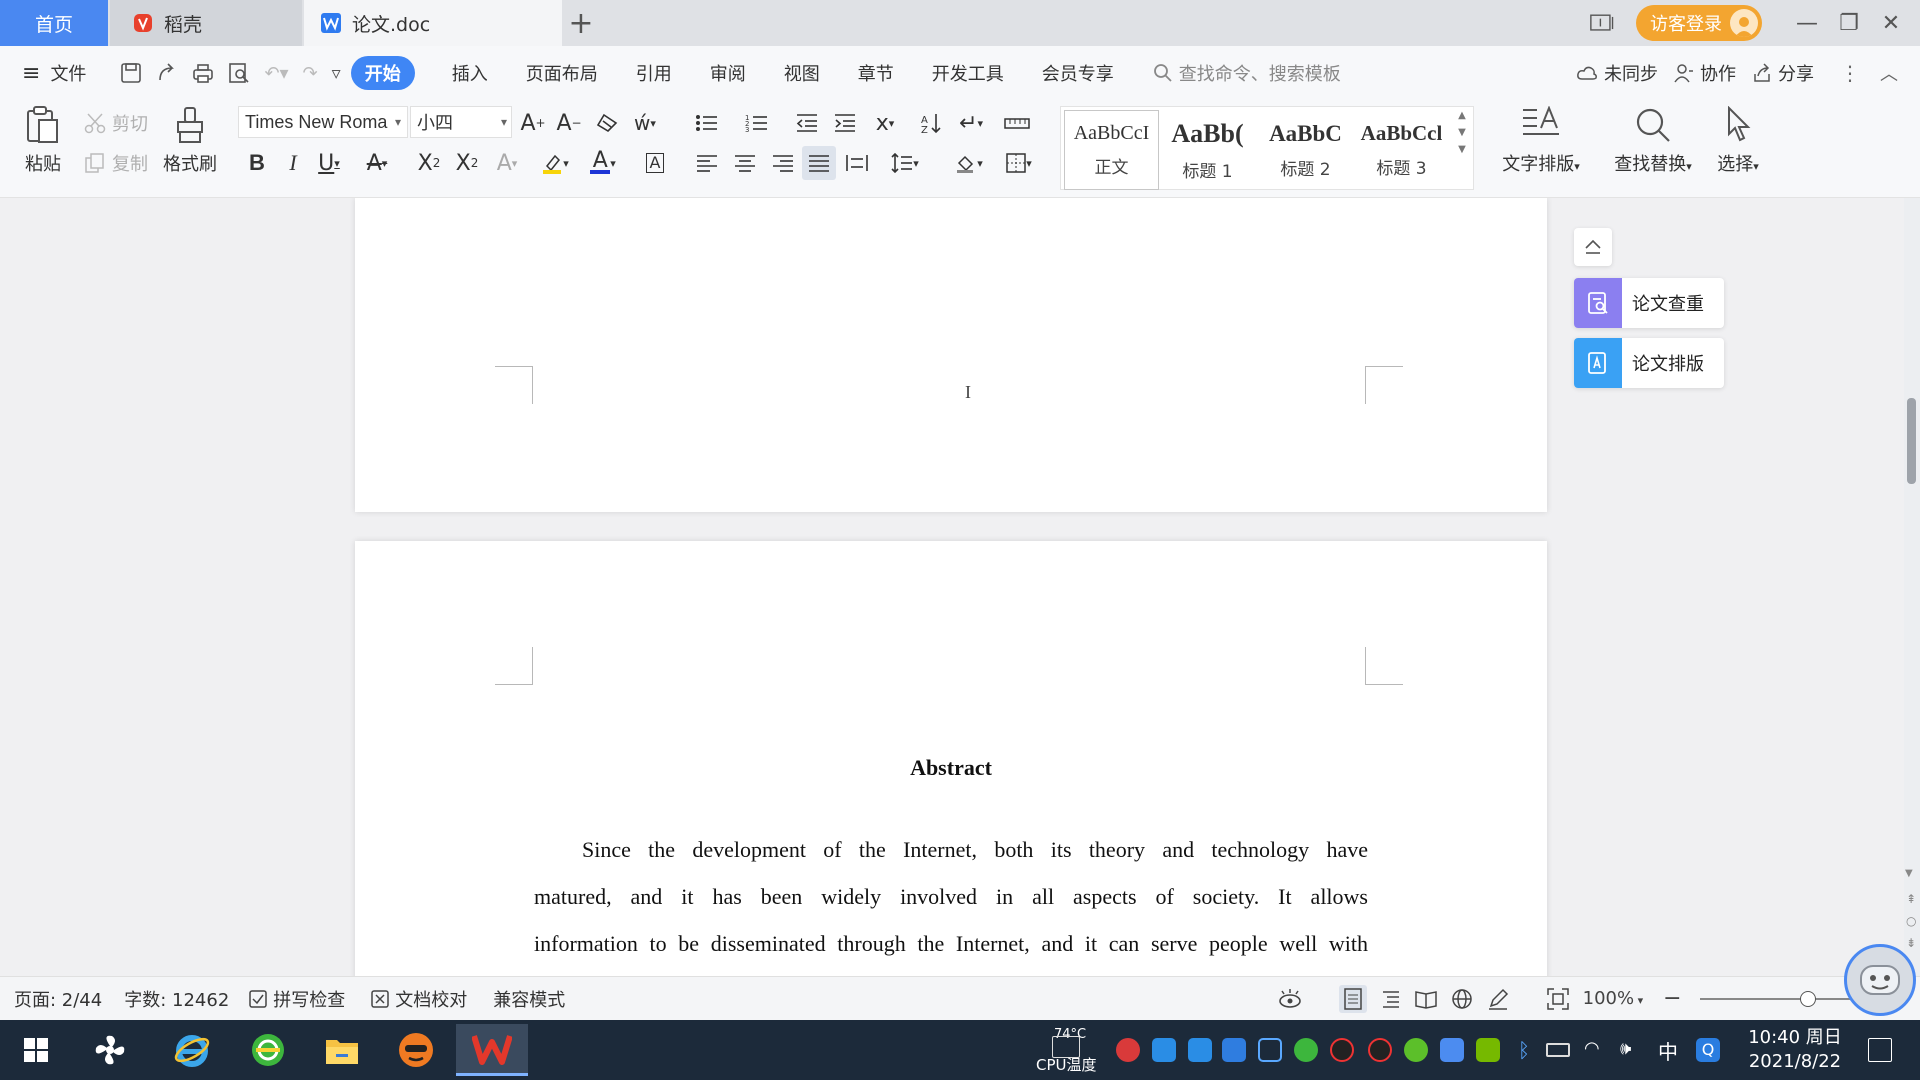 This screenshot has width=1920, height=1080. What do you see at coordinates (569, 123) in the screenshot?
I see `shrink-font-icon: A −` at bounding box center [569, 123].